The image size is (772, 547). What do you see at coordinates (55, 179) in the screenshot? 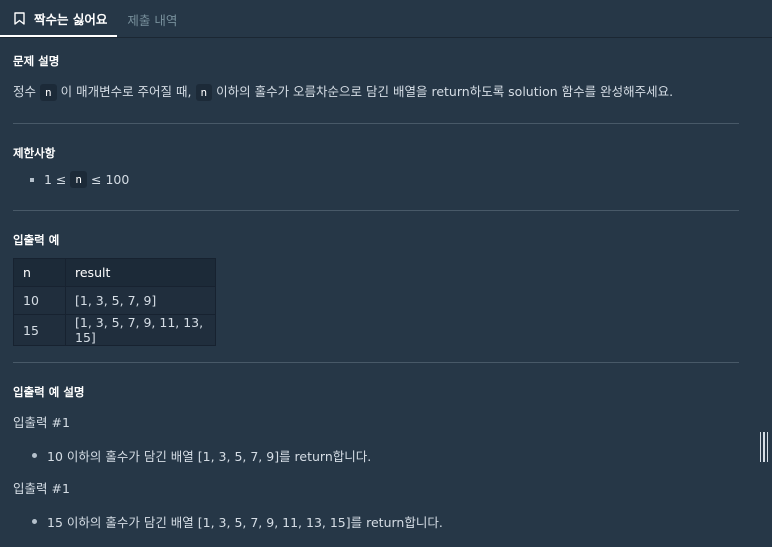
I see `constraint-pre: 1 ≤` at bounding box center [55, 179].